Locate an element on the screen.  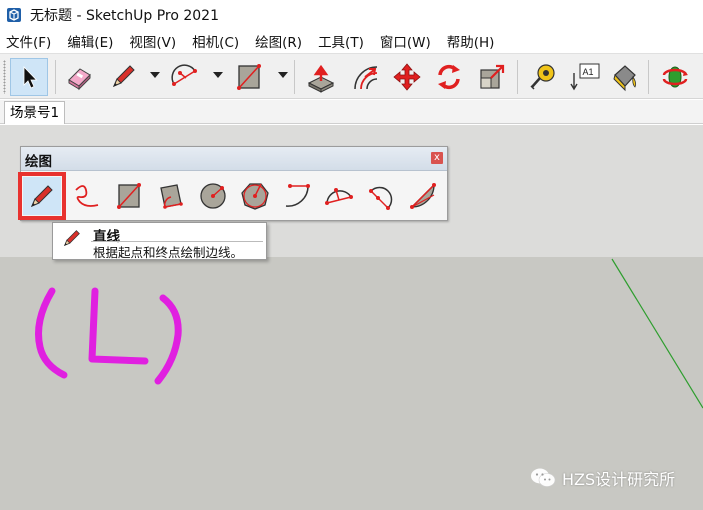
watermark: HZS设计研究所 is located at coordinates (602, 478).